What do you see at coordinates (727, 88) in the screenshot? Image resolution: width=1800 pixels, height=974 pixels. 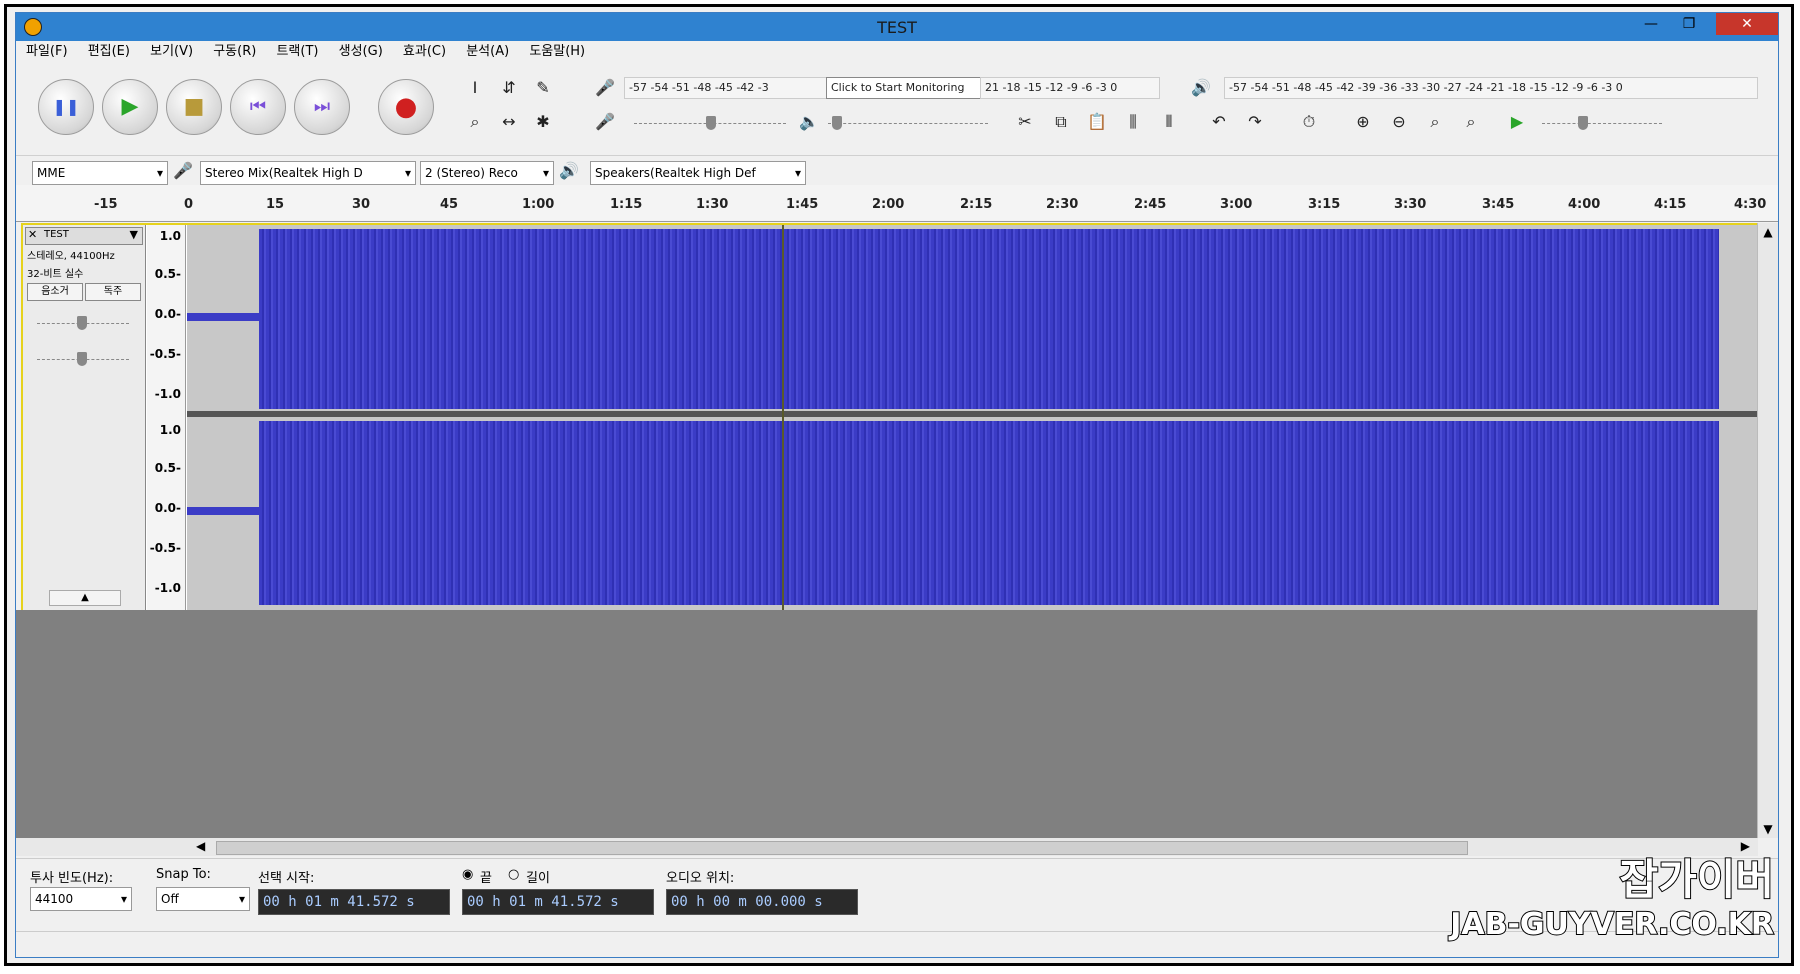 I see `record-meter-scale: -57 -54 -51 -48 -45 -42 -3` at bounding box center [727, 88].